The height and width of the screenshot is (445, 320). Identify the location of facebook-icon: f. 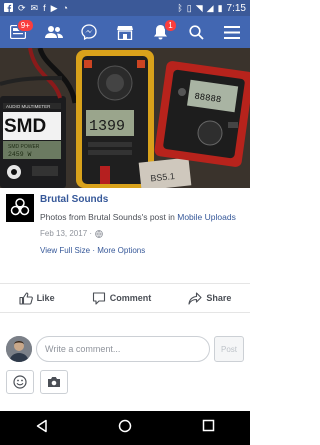
(44, 8).